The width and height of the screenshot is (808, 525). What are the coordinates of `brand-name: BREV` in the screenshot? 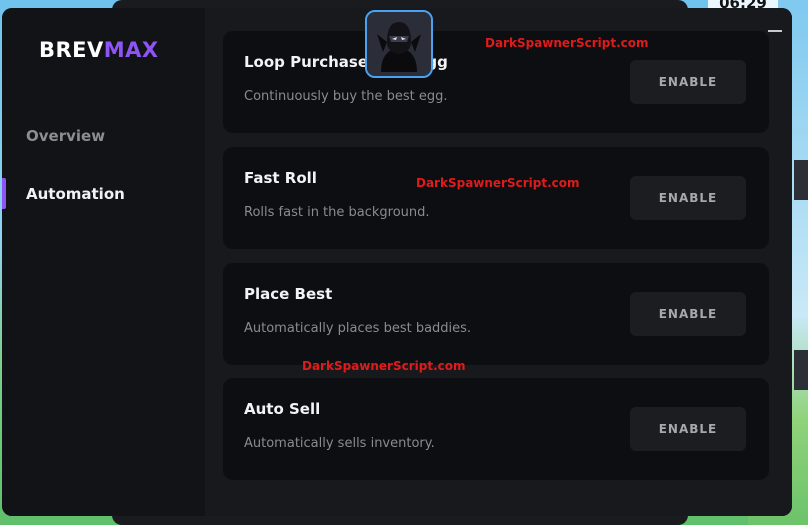 It's located at (71, 50).